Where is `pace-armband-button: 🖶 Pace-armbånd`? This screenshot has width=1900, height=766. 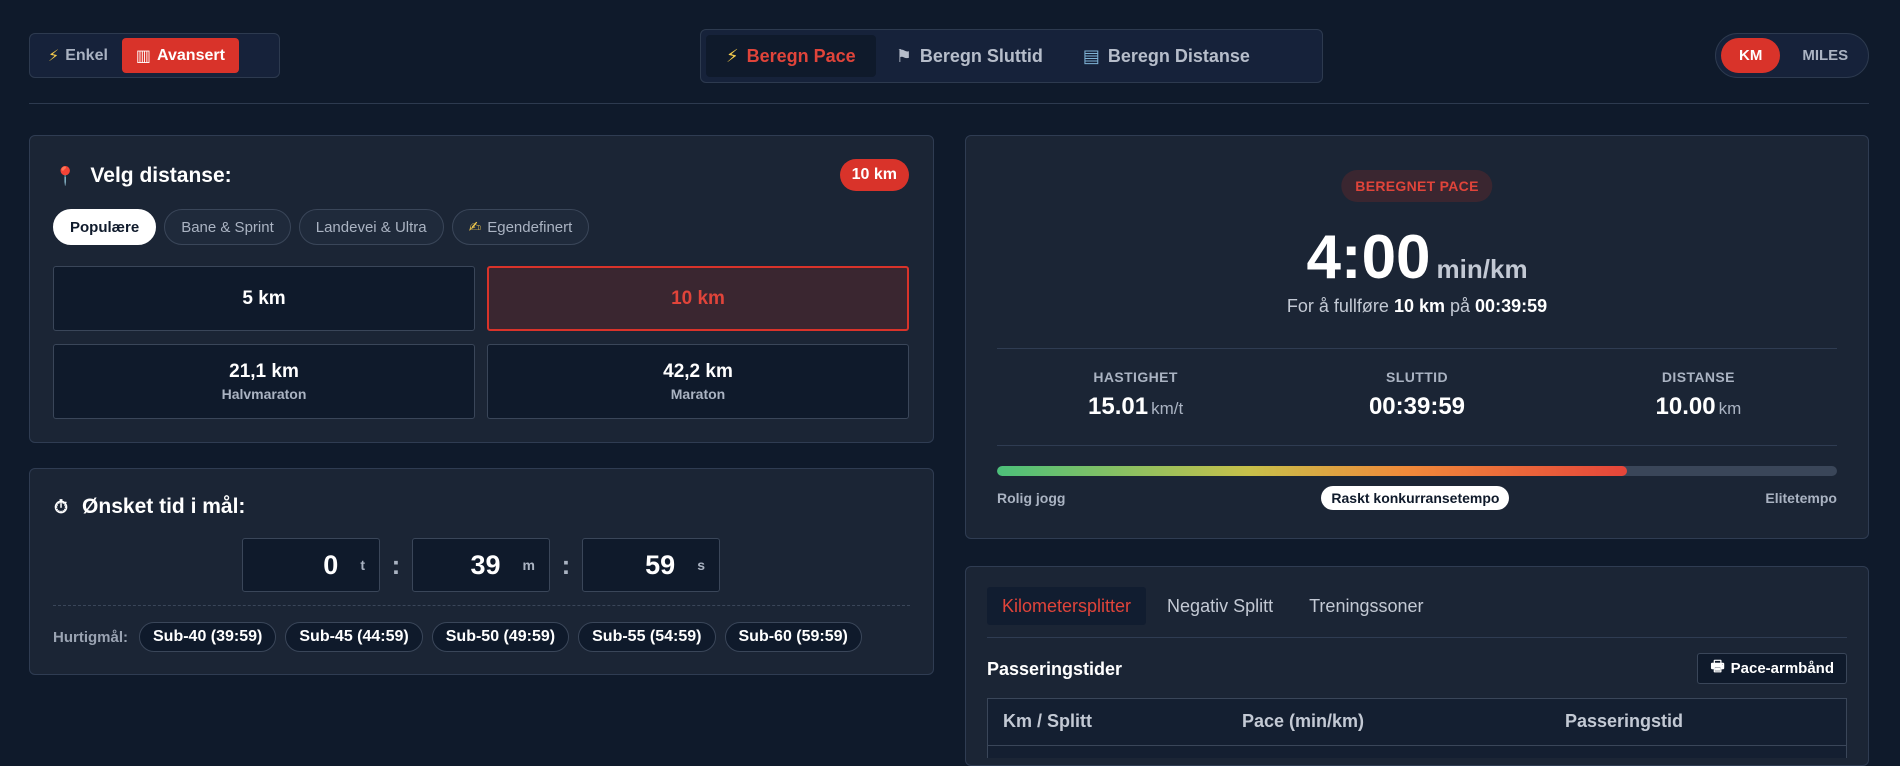 pace-armband-button: 🖶 Pace-armbånd is located at coordinates (1772, 668).